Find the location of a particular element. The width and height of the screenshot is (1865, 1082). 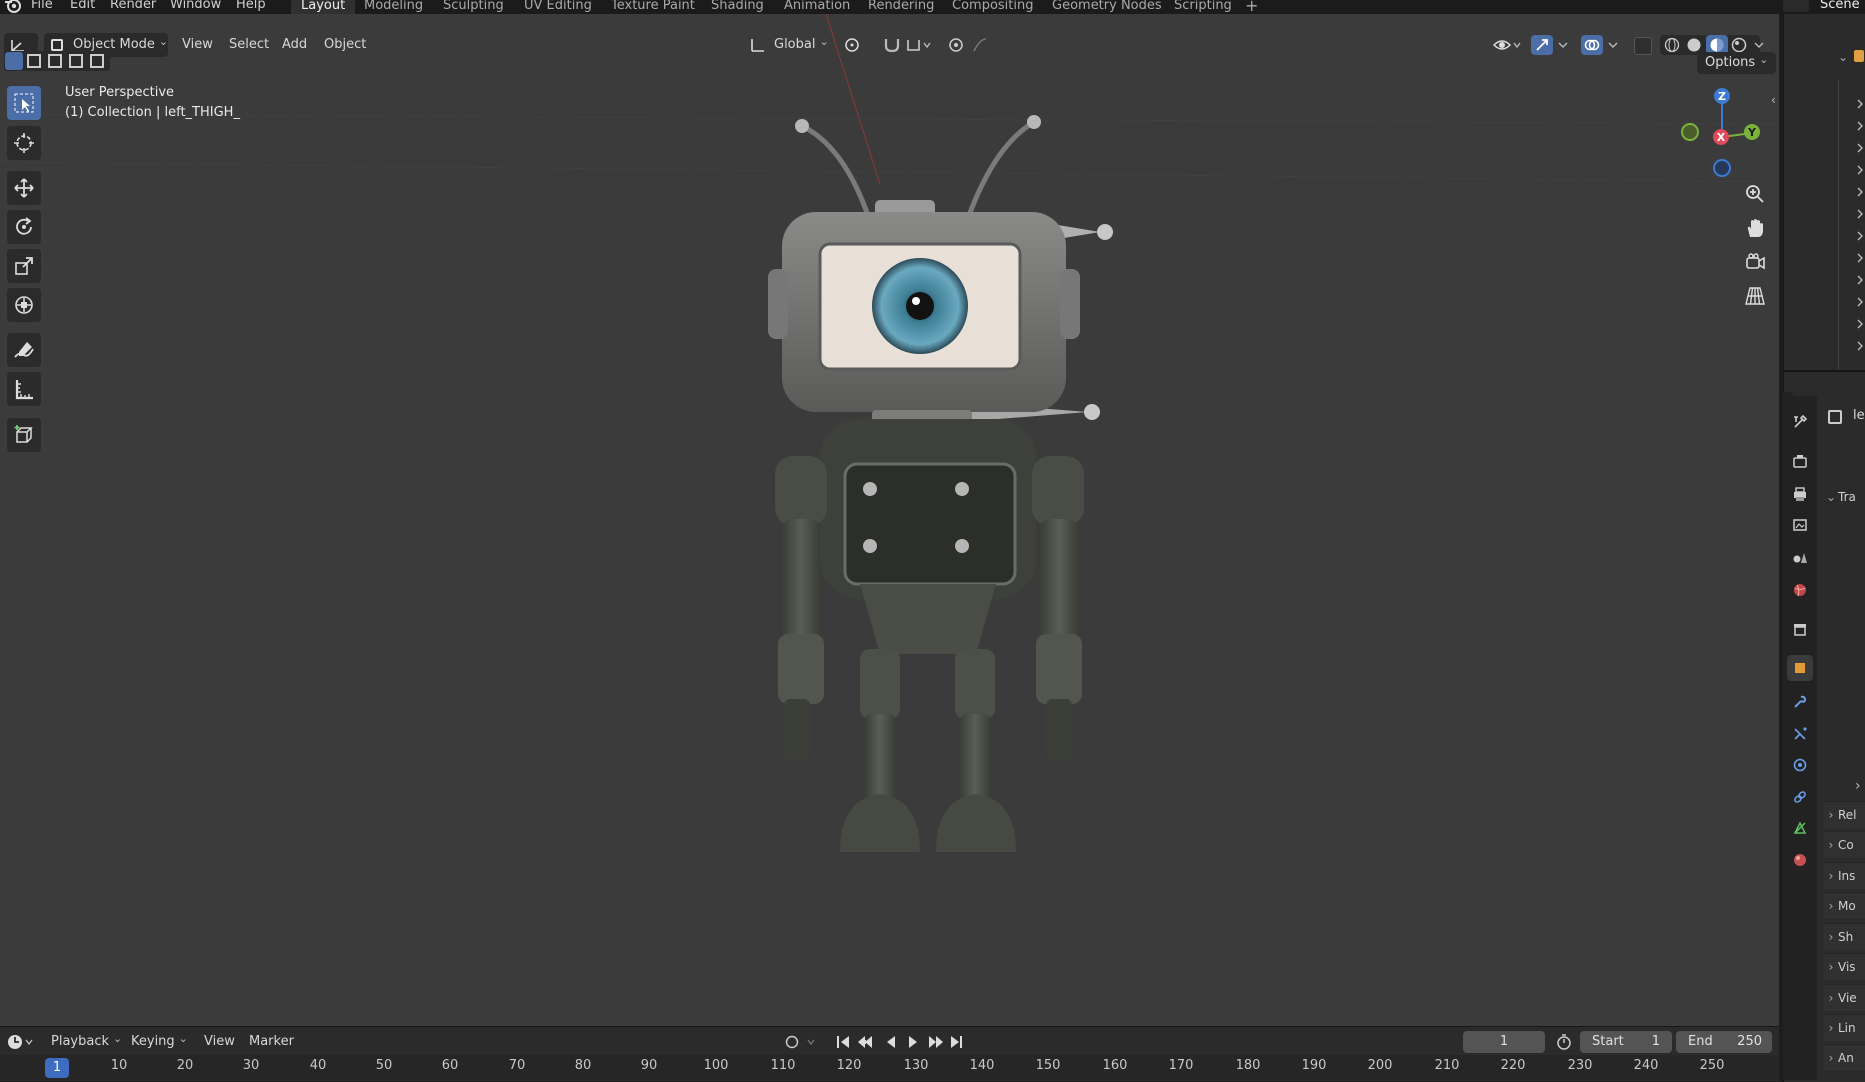

tab-uv-editing: UV Editing is located at coordinates (558, 7).